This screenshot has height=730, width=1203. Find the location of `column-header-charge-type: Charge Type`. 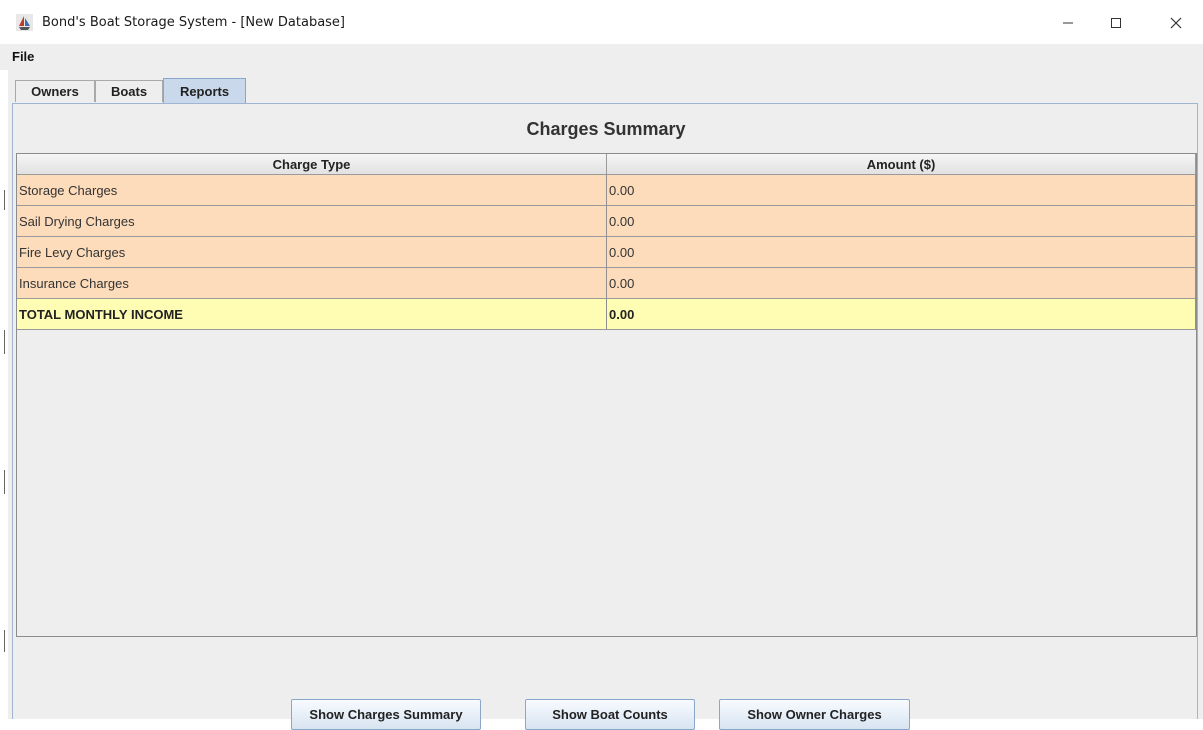

column-header-charge-type: Charge Type is located at coordinates (312, 164).